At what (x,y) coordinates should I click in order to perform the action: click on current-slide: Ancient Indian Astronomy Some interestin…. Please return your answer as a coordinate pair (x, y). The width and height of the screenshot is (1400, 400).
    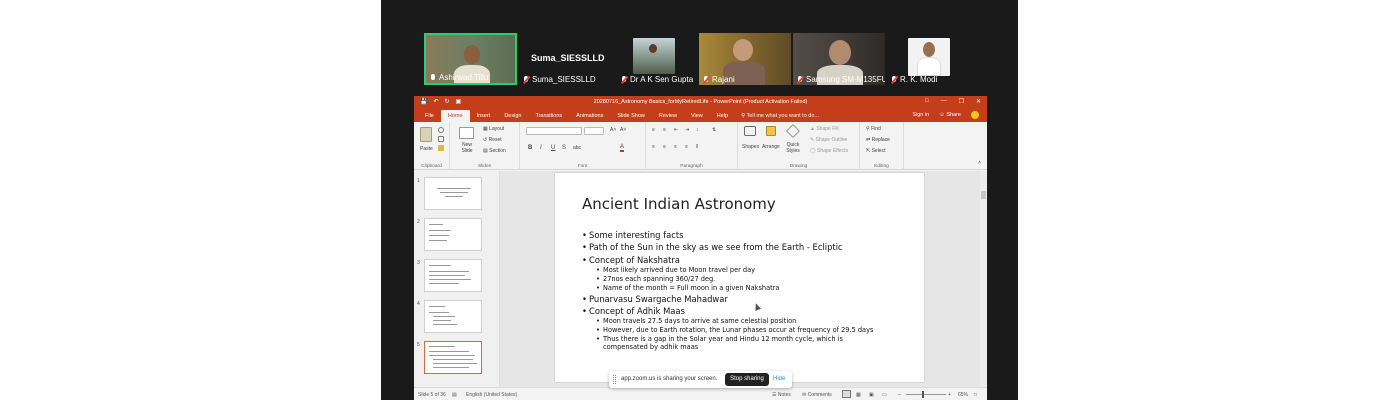
    Looking at the image, I should click on (739, 277).